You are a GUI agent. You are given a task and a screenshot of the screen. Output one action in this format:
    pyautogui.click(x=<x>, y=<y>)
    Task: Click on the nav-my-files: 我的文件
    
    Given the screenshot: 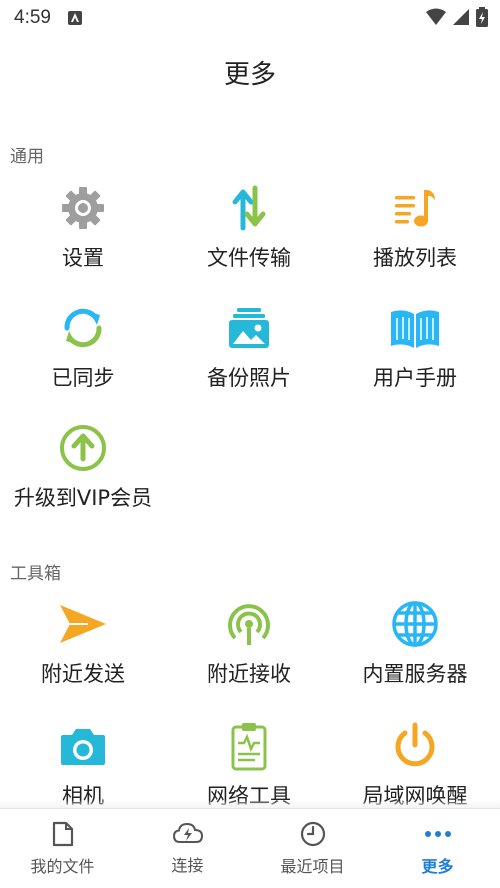 What is the action you would take?
    pyautogui.click(x=62, y=848)
    